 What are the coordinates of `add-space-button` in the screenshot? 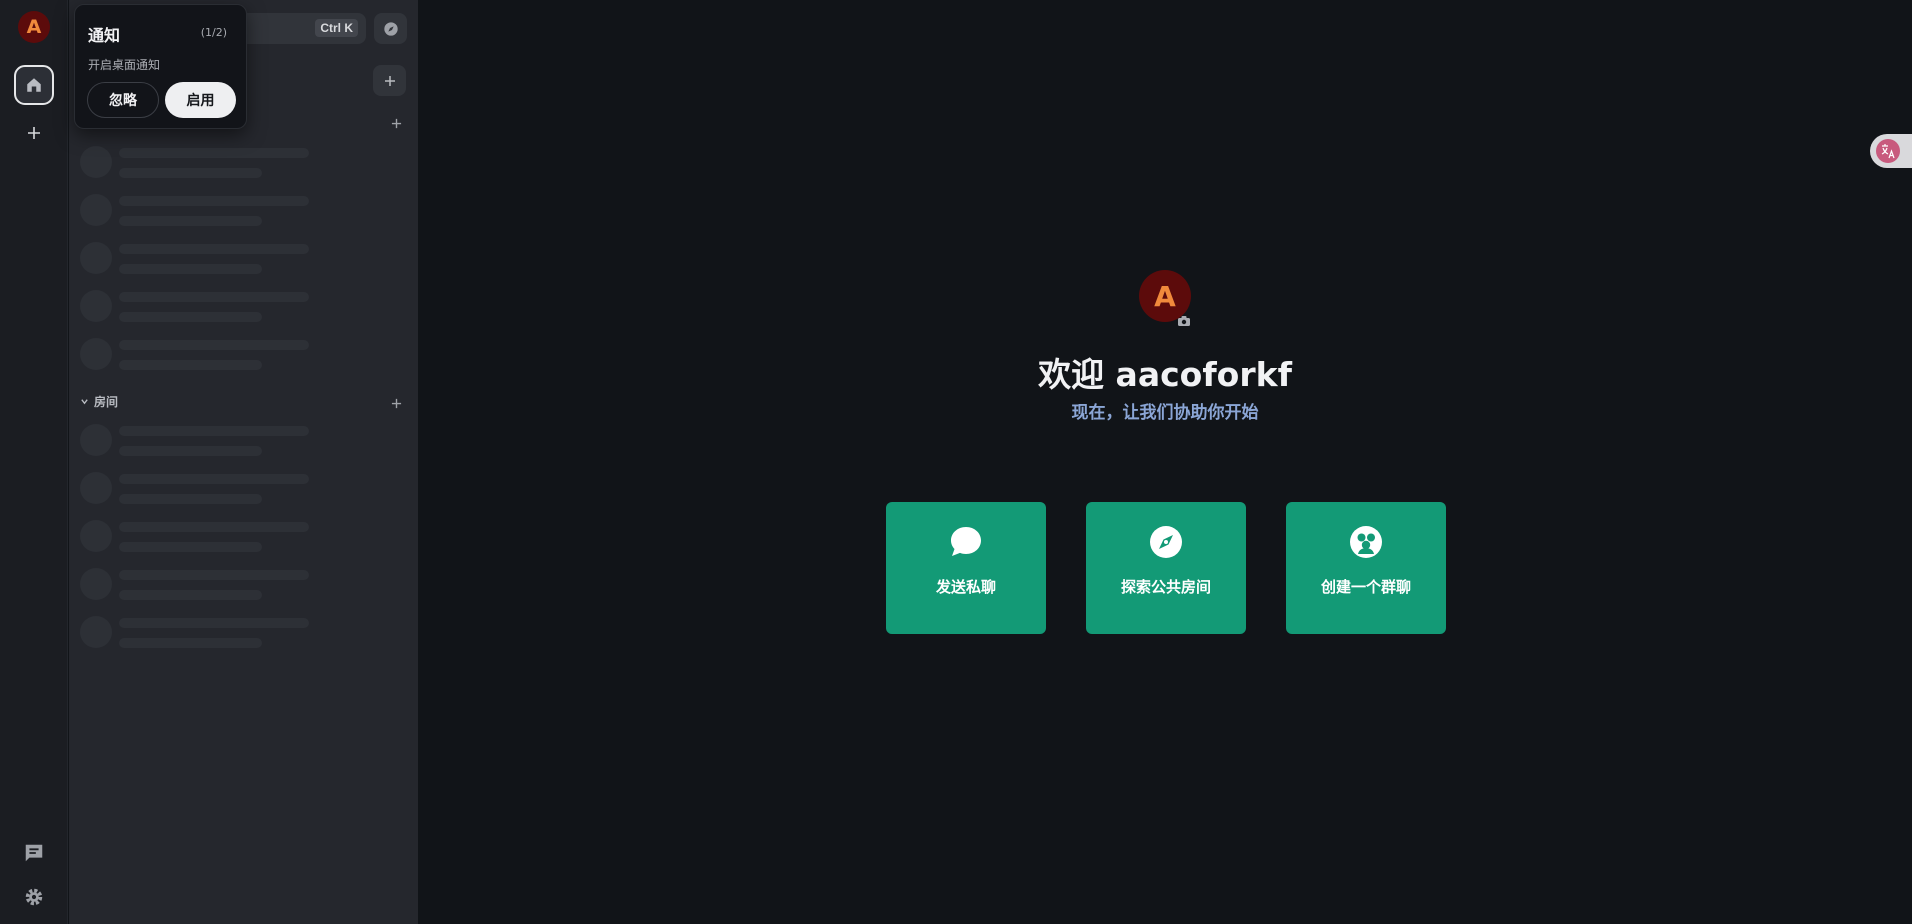 It's located at (34, 133).